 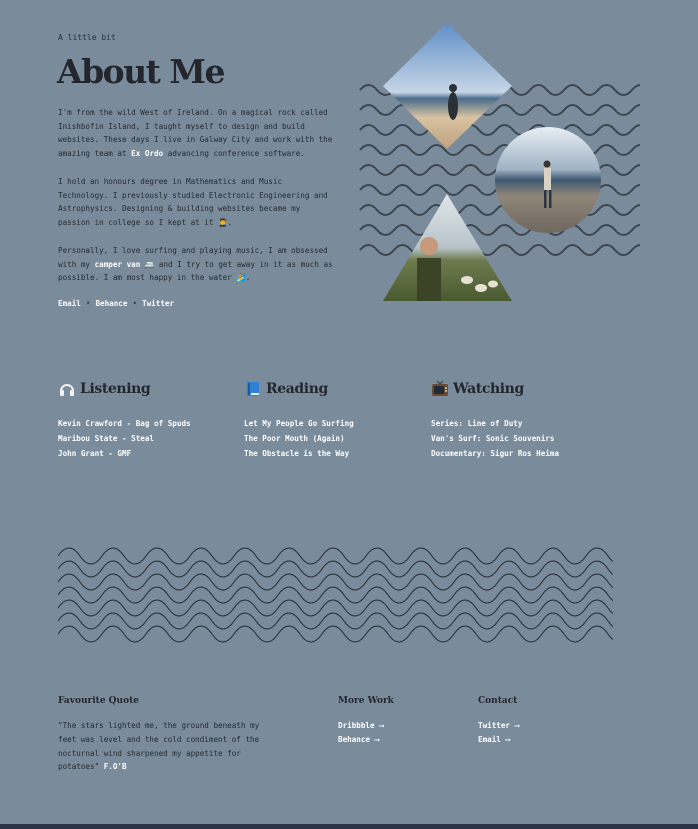 I want to click on listening-heading: Listening, so click(x=148, y=389).